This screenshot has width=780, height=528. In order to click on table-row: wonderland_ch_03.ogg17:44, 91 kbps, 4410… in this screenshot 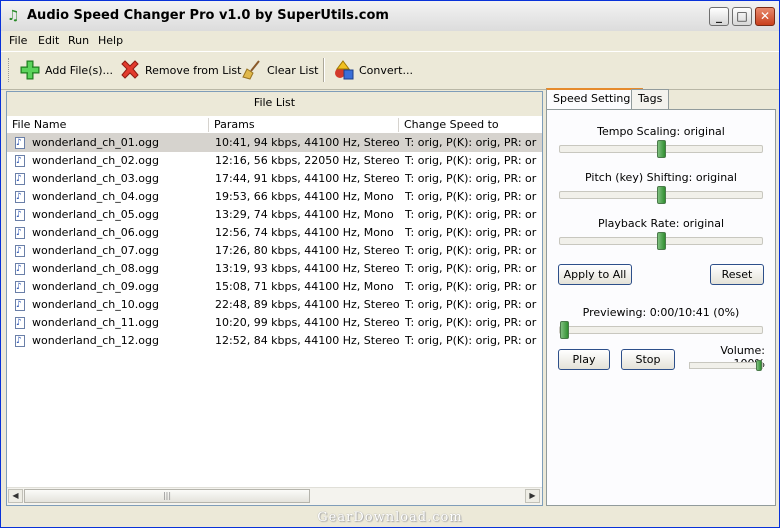, I will do `click(274, 179)`.